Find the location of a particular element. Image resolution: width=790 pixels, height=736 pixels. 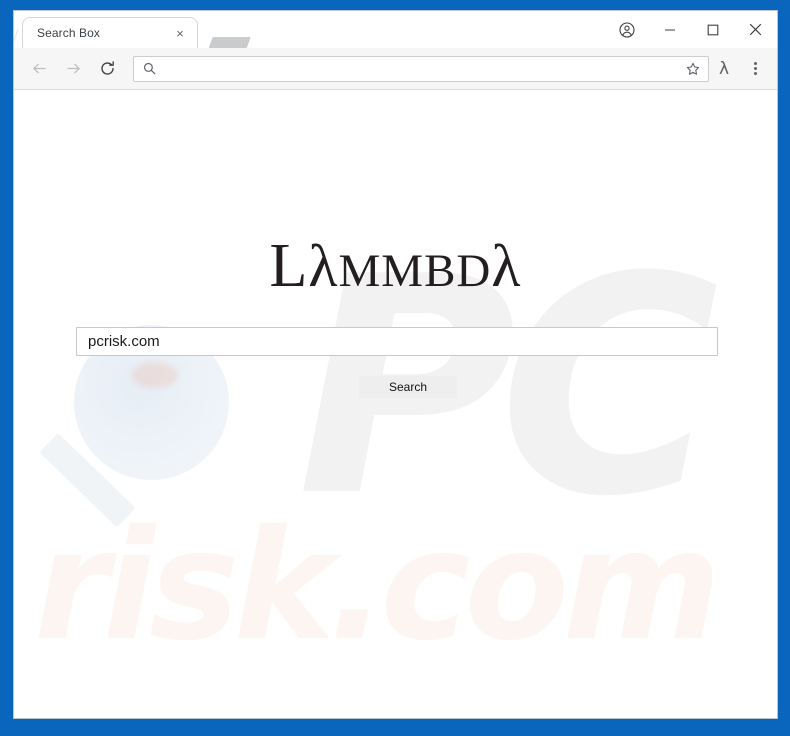

three-dot-menu-icon is located at coordinates (755, 69).